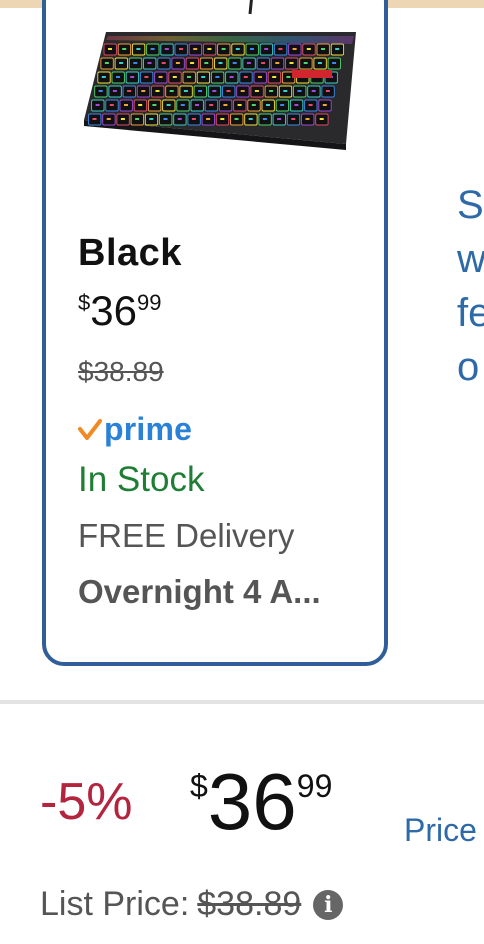  I want to click on info-icon: i, so click(328, 904).